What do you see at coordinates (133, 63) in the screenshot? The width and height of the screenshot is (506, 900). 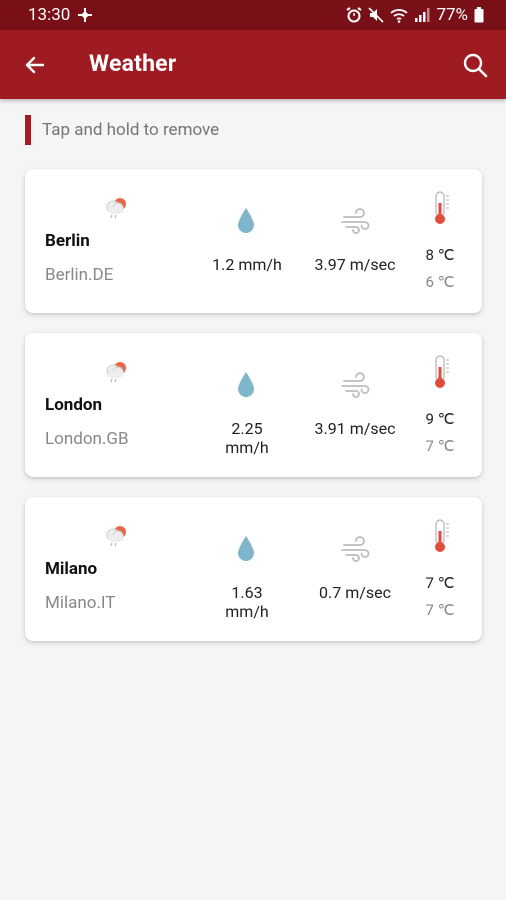 I see `page-title: Weather` at bounding box center [133, 63].